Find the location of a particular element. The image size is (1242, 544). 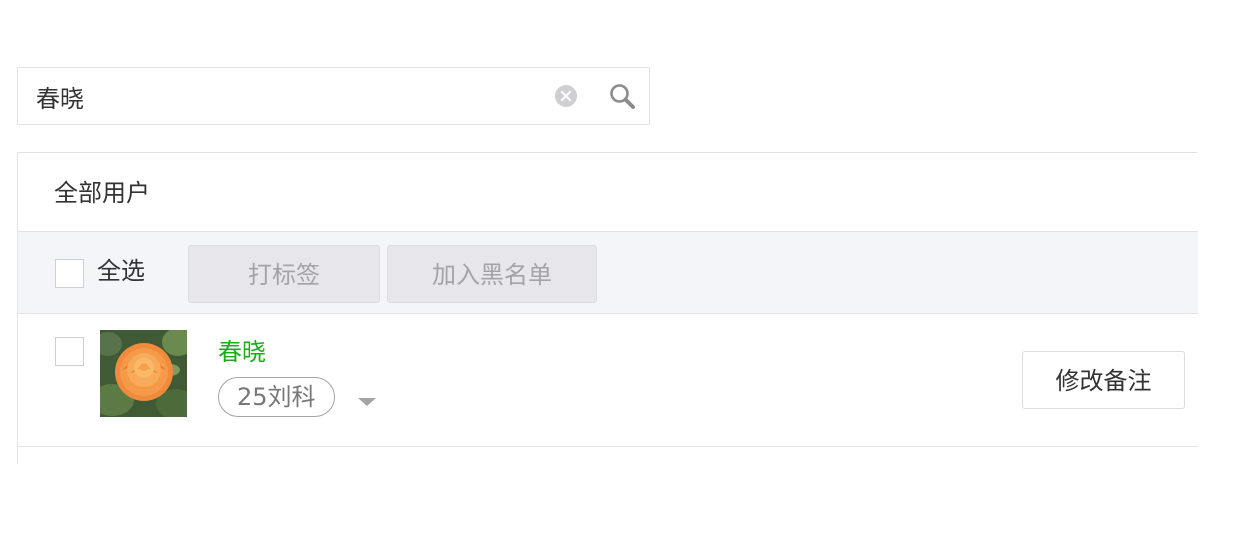

panel-title: 全部用户 is located at coordinates (102, 193).